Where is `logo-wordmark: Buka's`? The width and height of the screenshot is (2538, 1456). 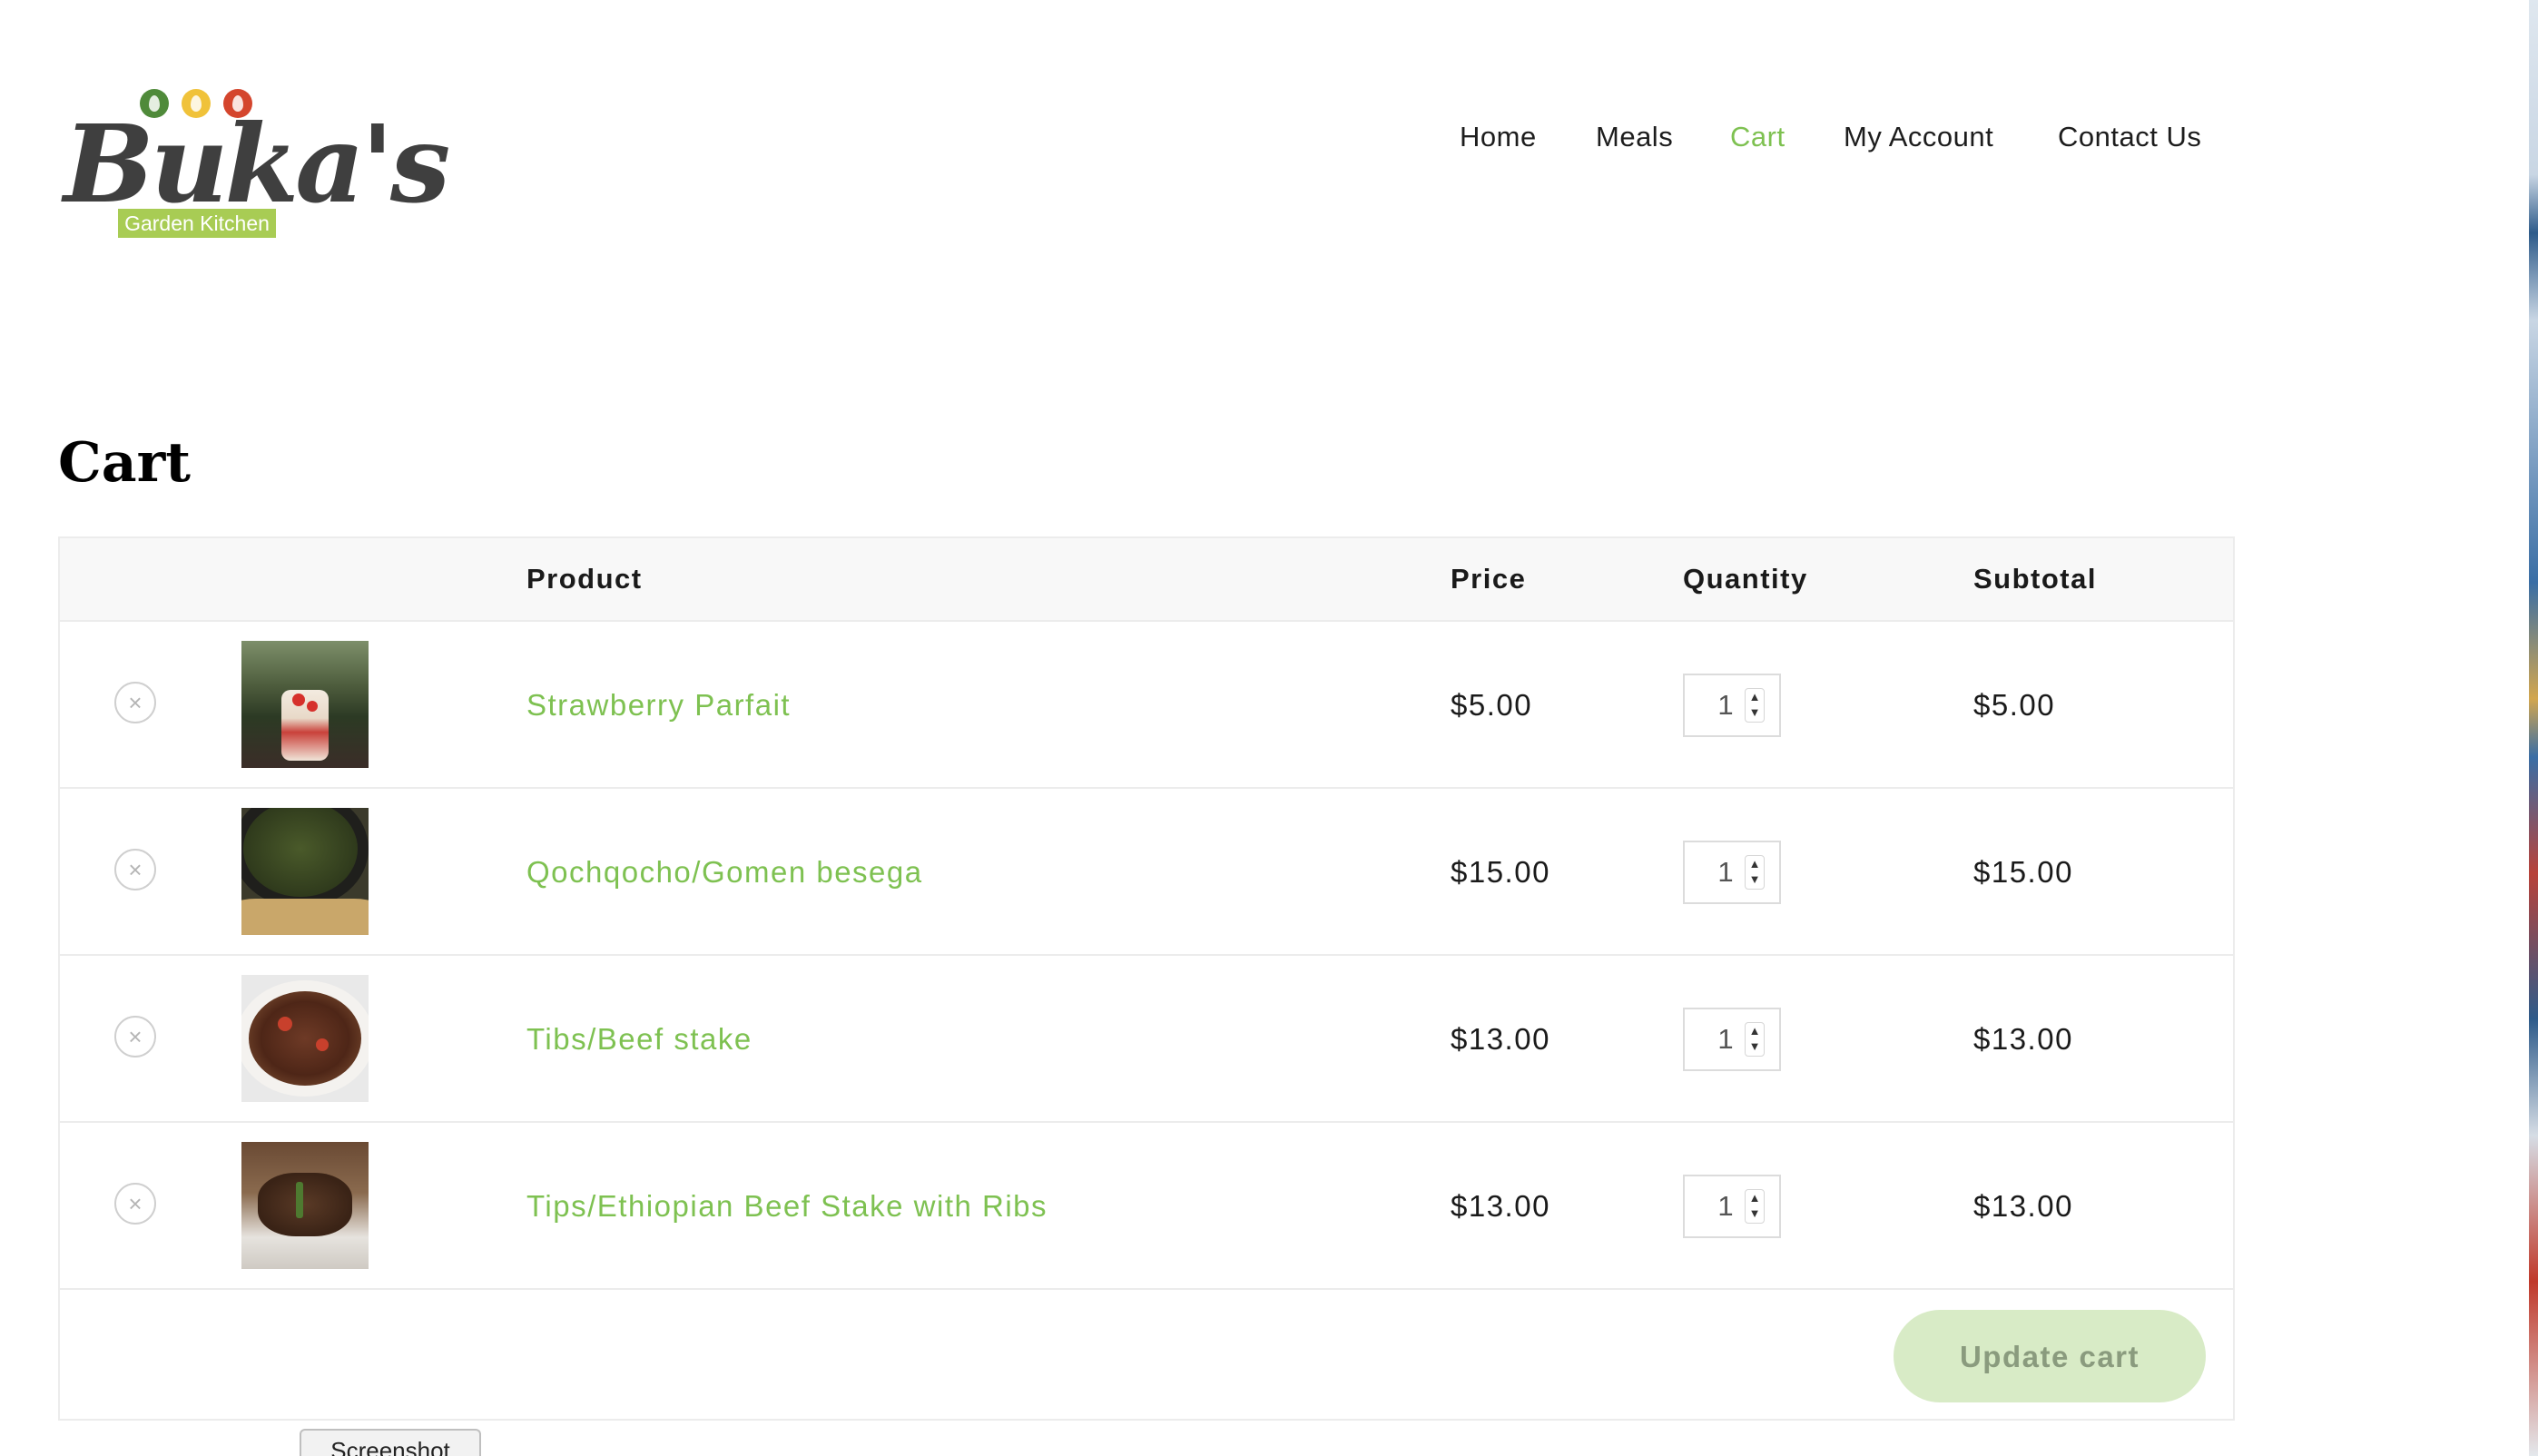 logo-wordmark: Buka's is located at coordinates (257, 164).